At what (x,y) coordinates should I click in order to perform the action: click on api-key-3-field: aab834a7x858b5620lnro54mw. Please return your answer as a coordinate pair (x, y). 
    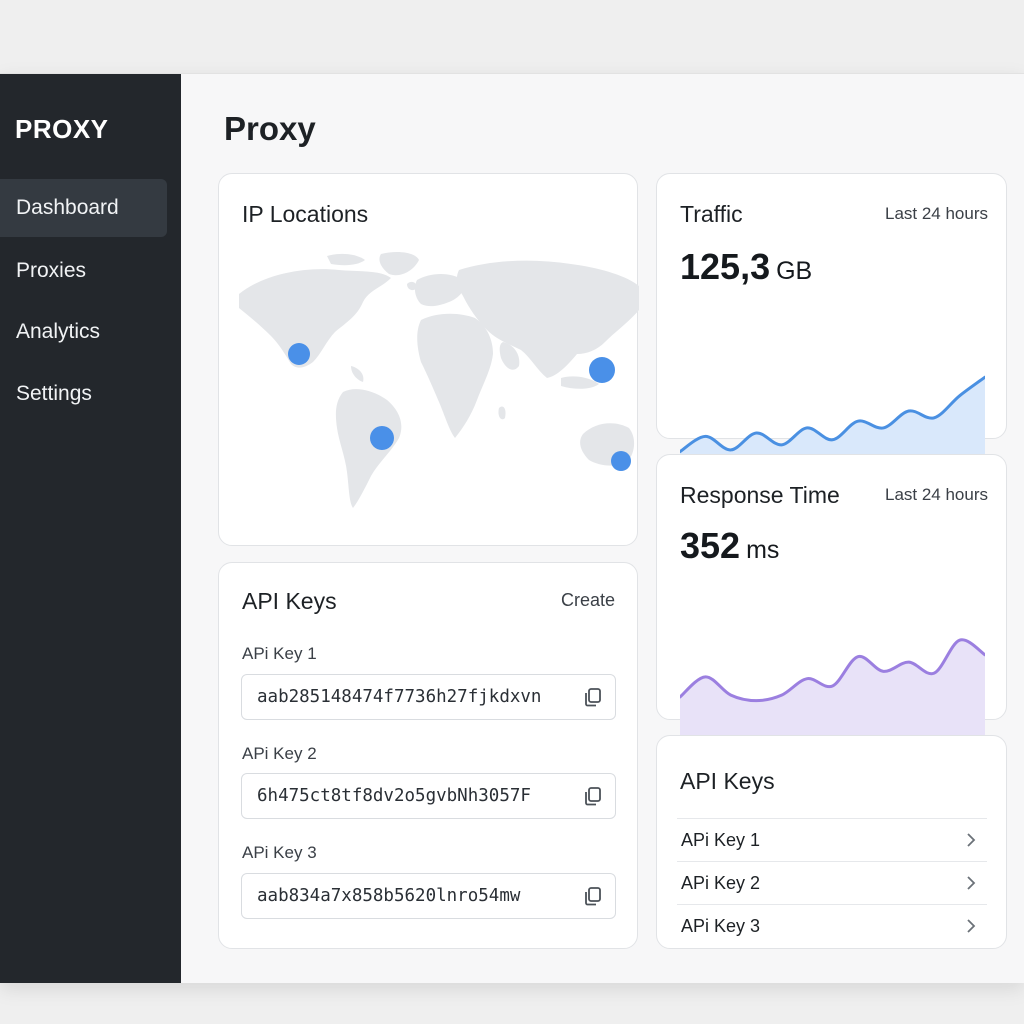
    Looking at the image, I should click on (428, 896).